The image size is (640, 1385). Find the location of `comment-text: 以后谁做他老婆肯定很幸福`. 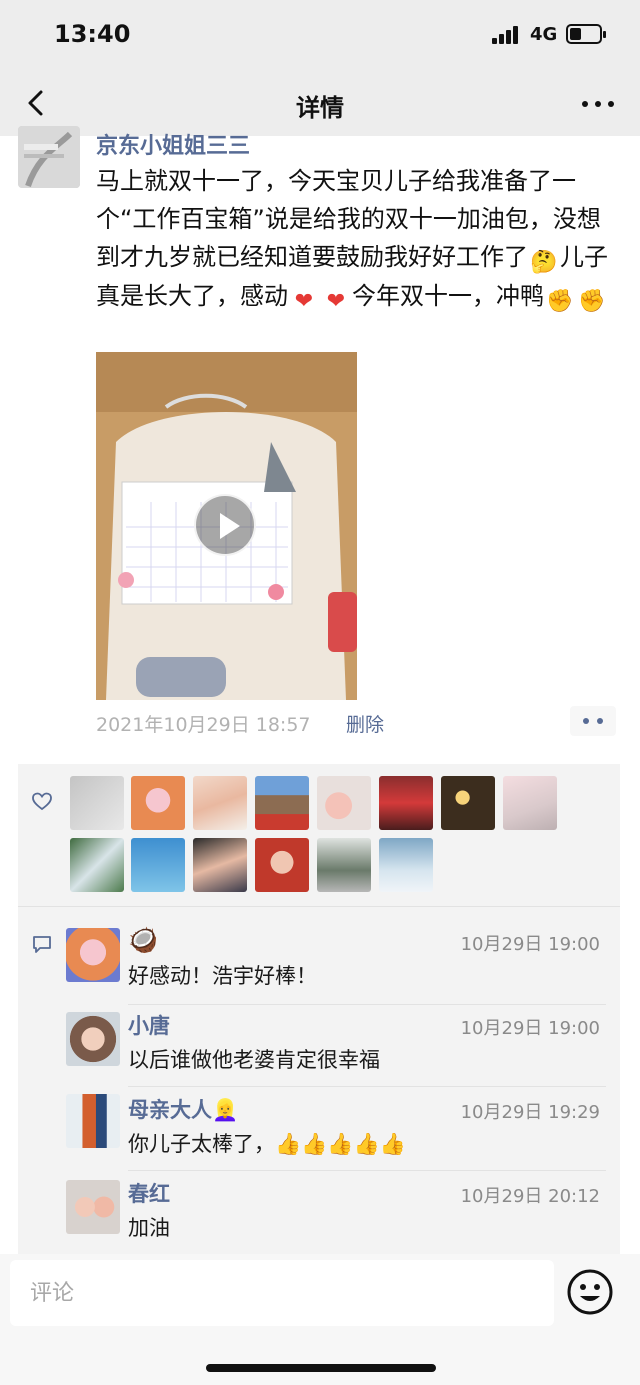

comment-text: 以后谁做他老婆肯定很幸福 is located at coordinates (254, 1059).